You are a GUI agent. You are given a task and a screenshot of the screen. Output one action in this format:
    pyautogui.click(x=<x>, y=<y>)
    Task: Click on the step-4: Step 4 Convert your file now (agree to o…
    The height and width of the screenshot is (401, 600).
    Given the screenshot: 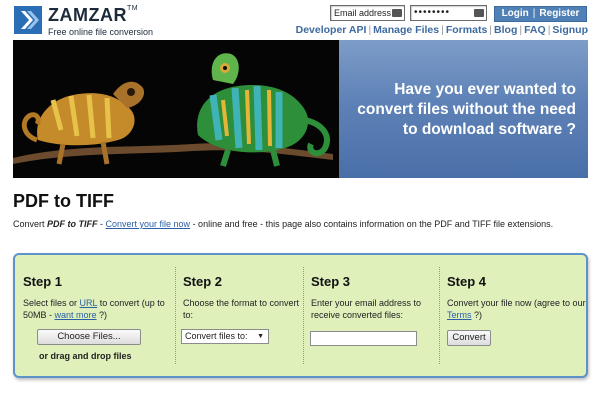 What is the action you would take?
    pyautogui.click(x=513, y=315)
    